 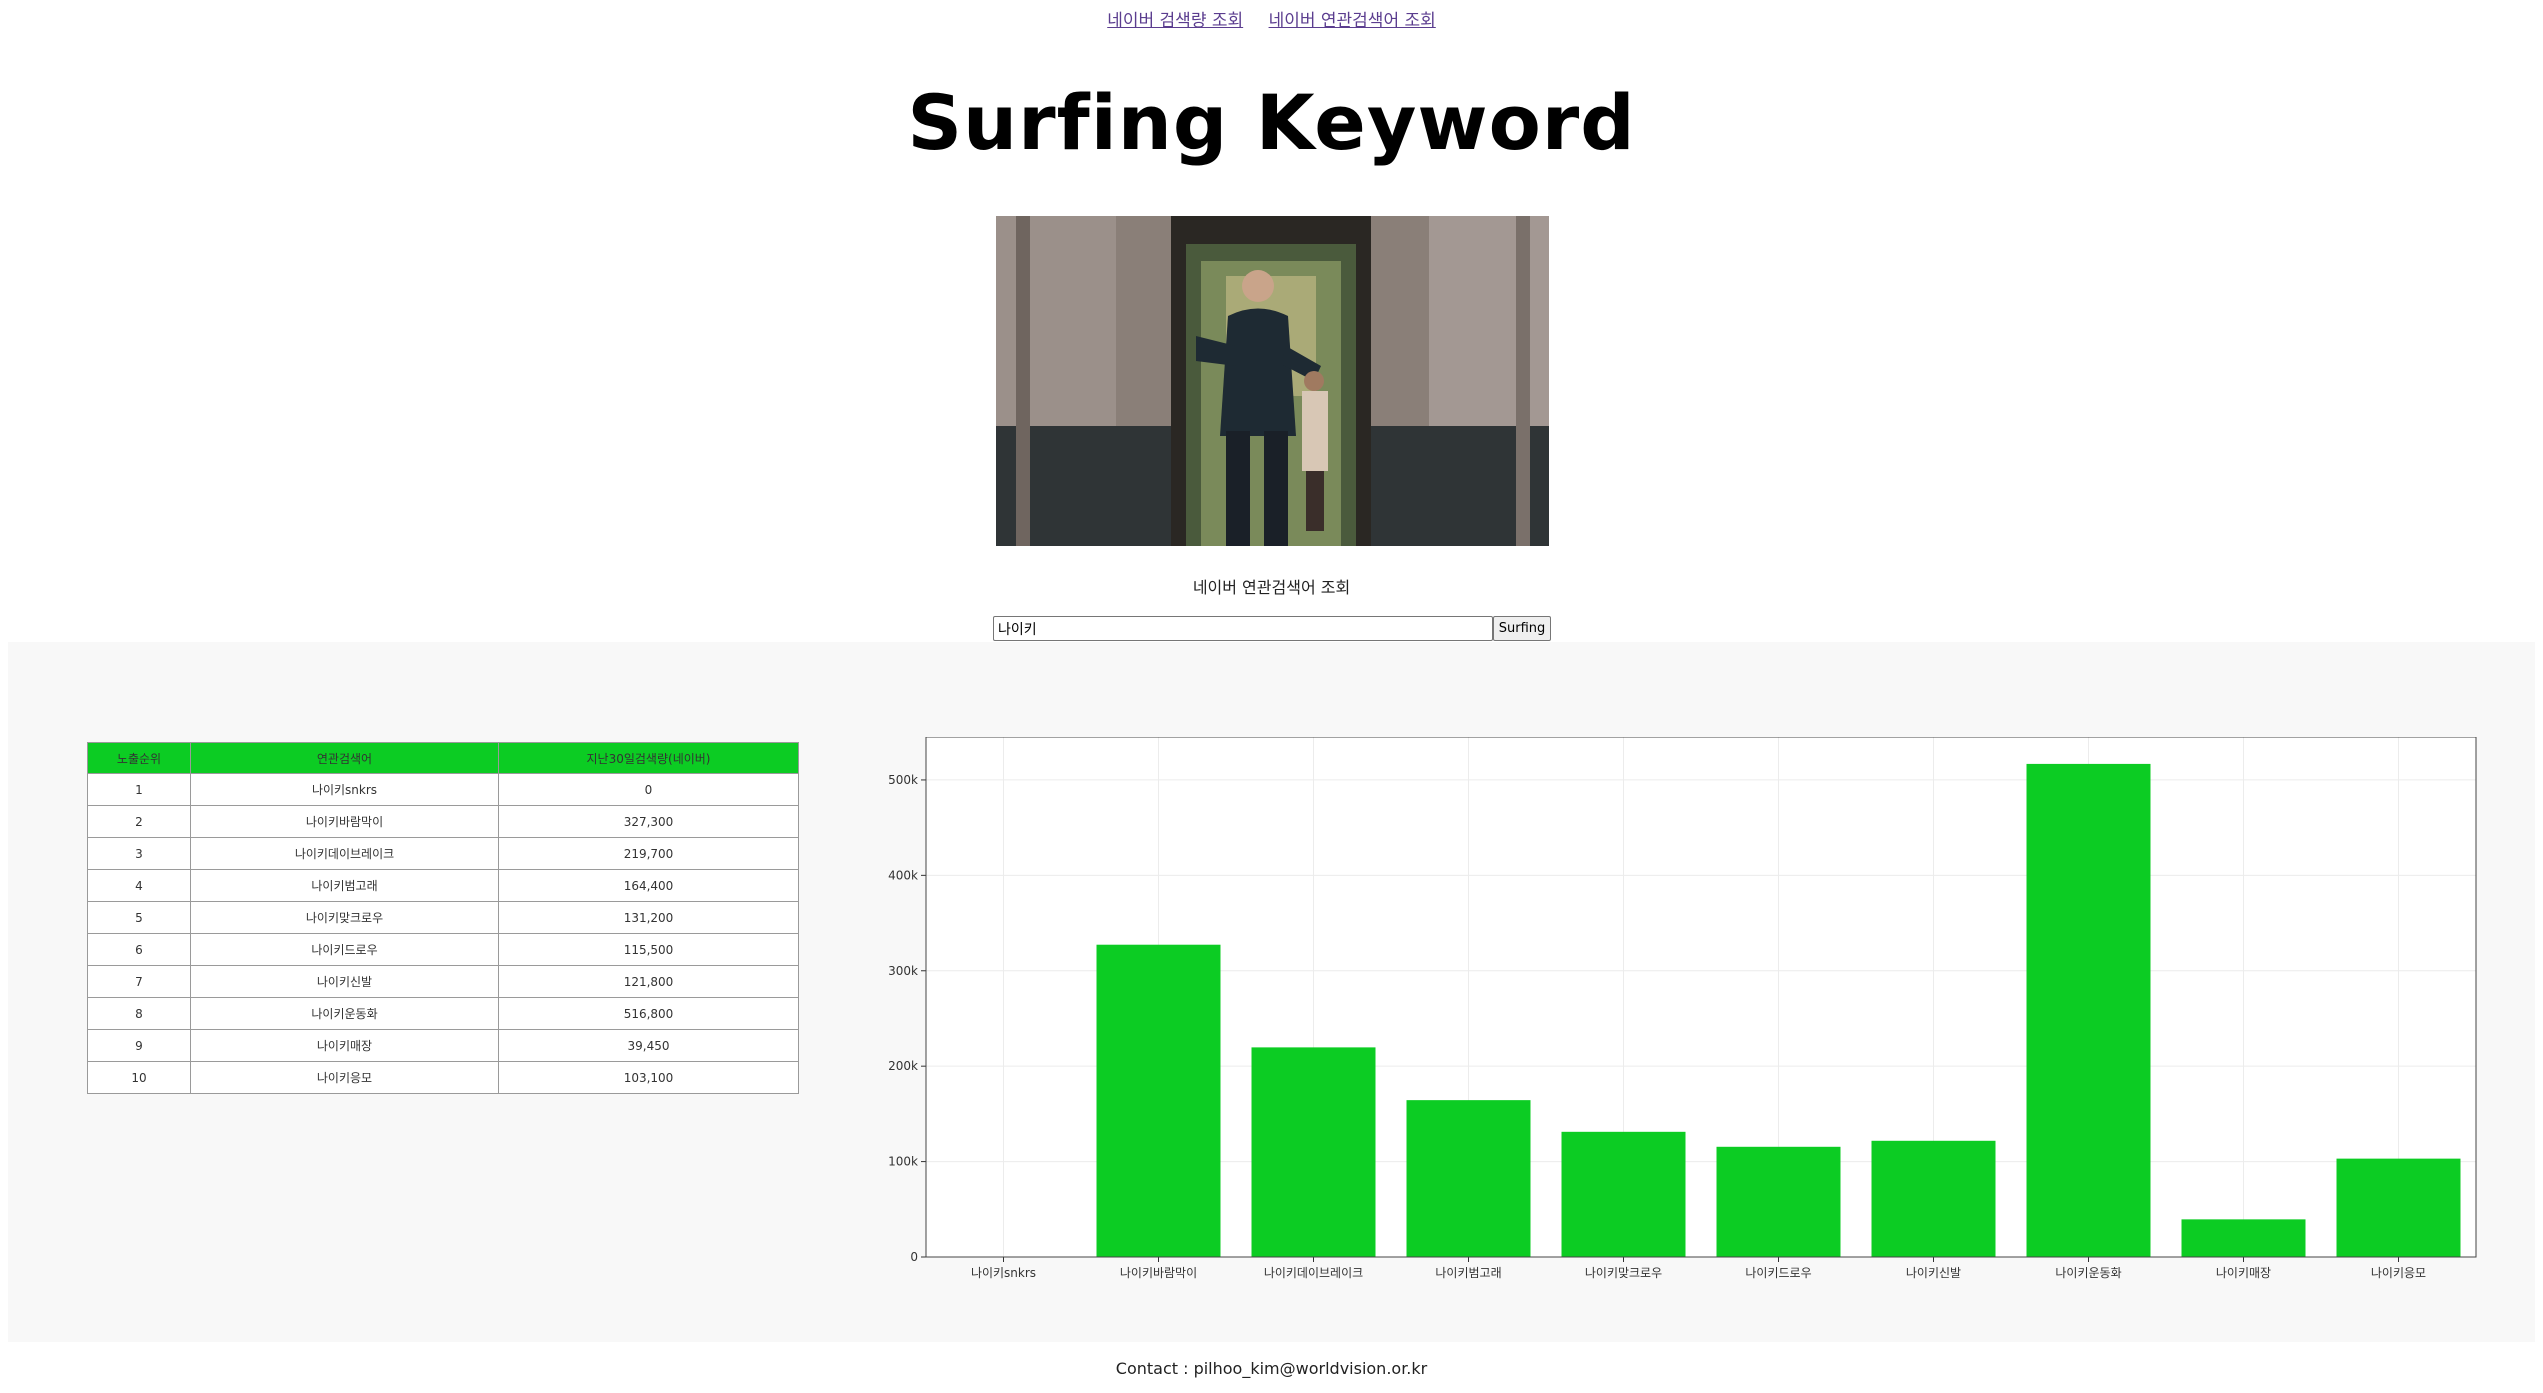 What do you see at coordinates (1778, 1273) in the screenshot?
I see `x-tick-label: 나이키드로우` at bounding box center [1778, 1273].